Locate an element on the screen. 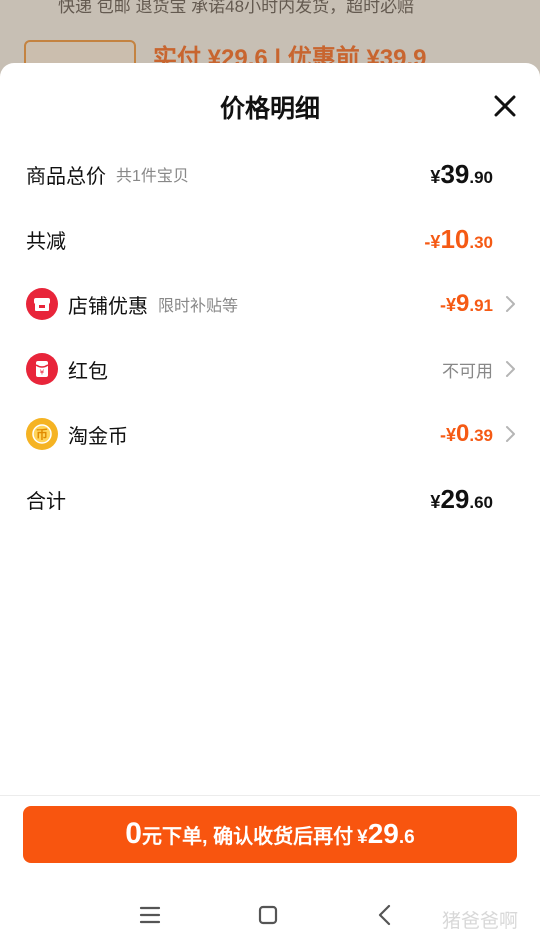  menu-button is located at coordinates (150, 917).